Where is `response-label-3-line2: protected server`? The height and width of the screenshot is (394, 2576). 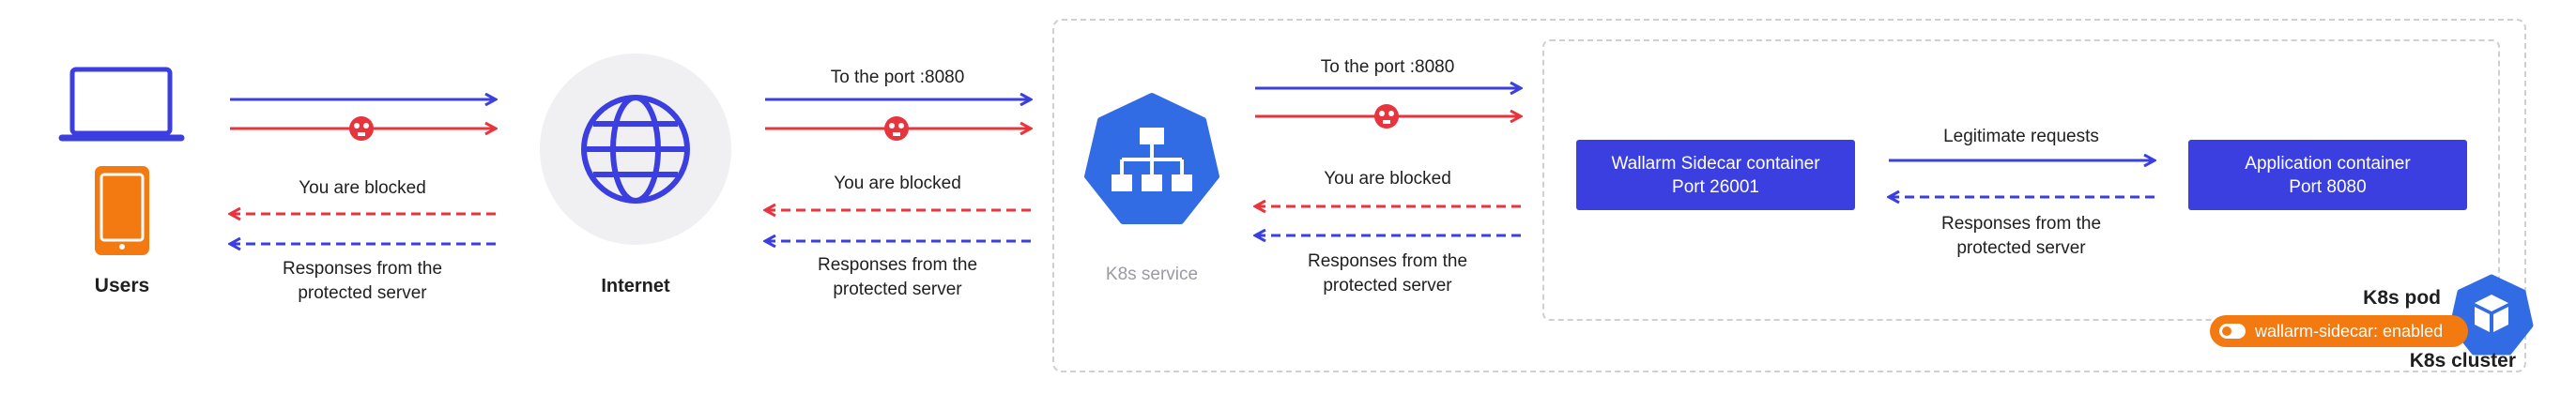 response-label-3-line2: protected server is located at coordinates (1388, 286).